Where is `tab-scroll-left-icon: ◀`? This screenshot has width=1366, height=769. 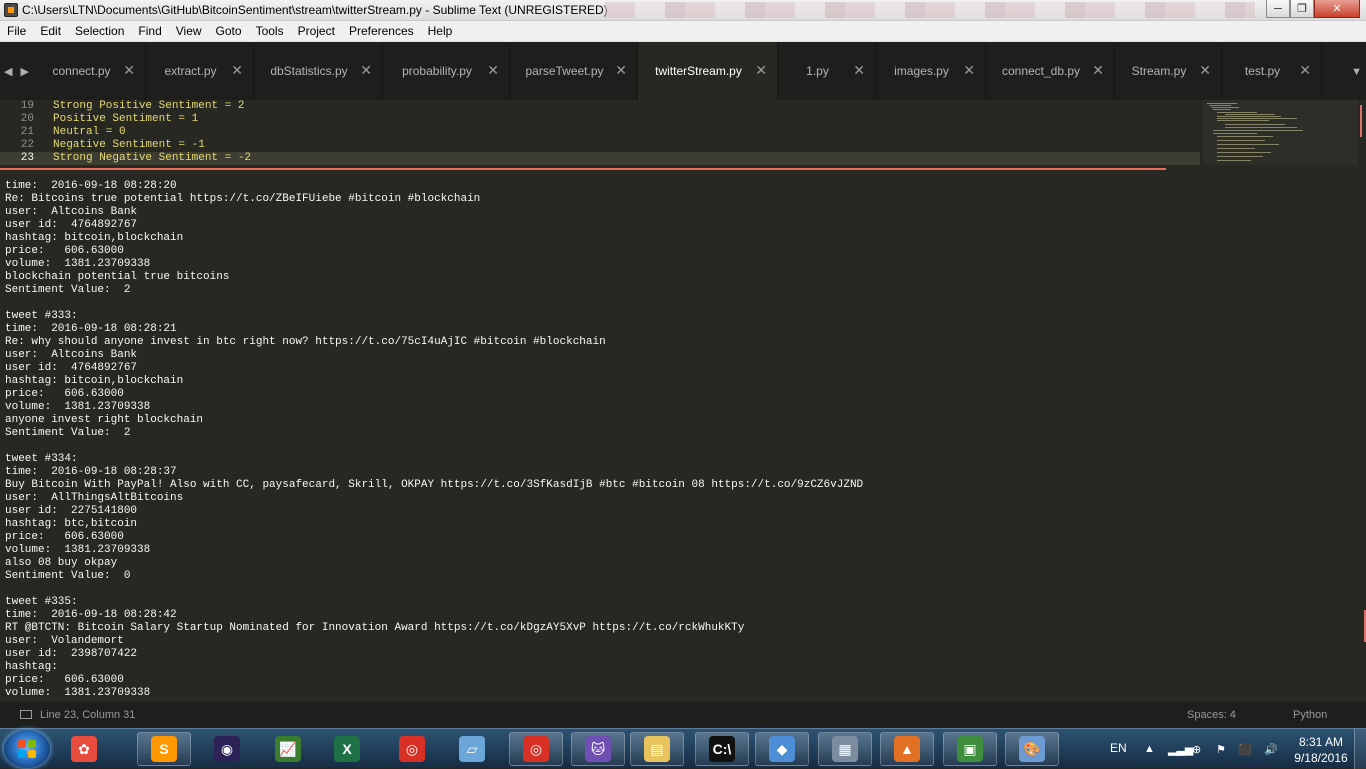 tab-scroll-left-icon: ◀ is located at coordinates (8, 72).